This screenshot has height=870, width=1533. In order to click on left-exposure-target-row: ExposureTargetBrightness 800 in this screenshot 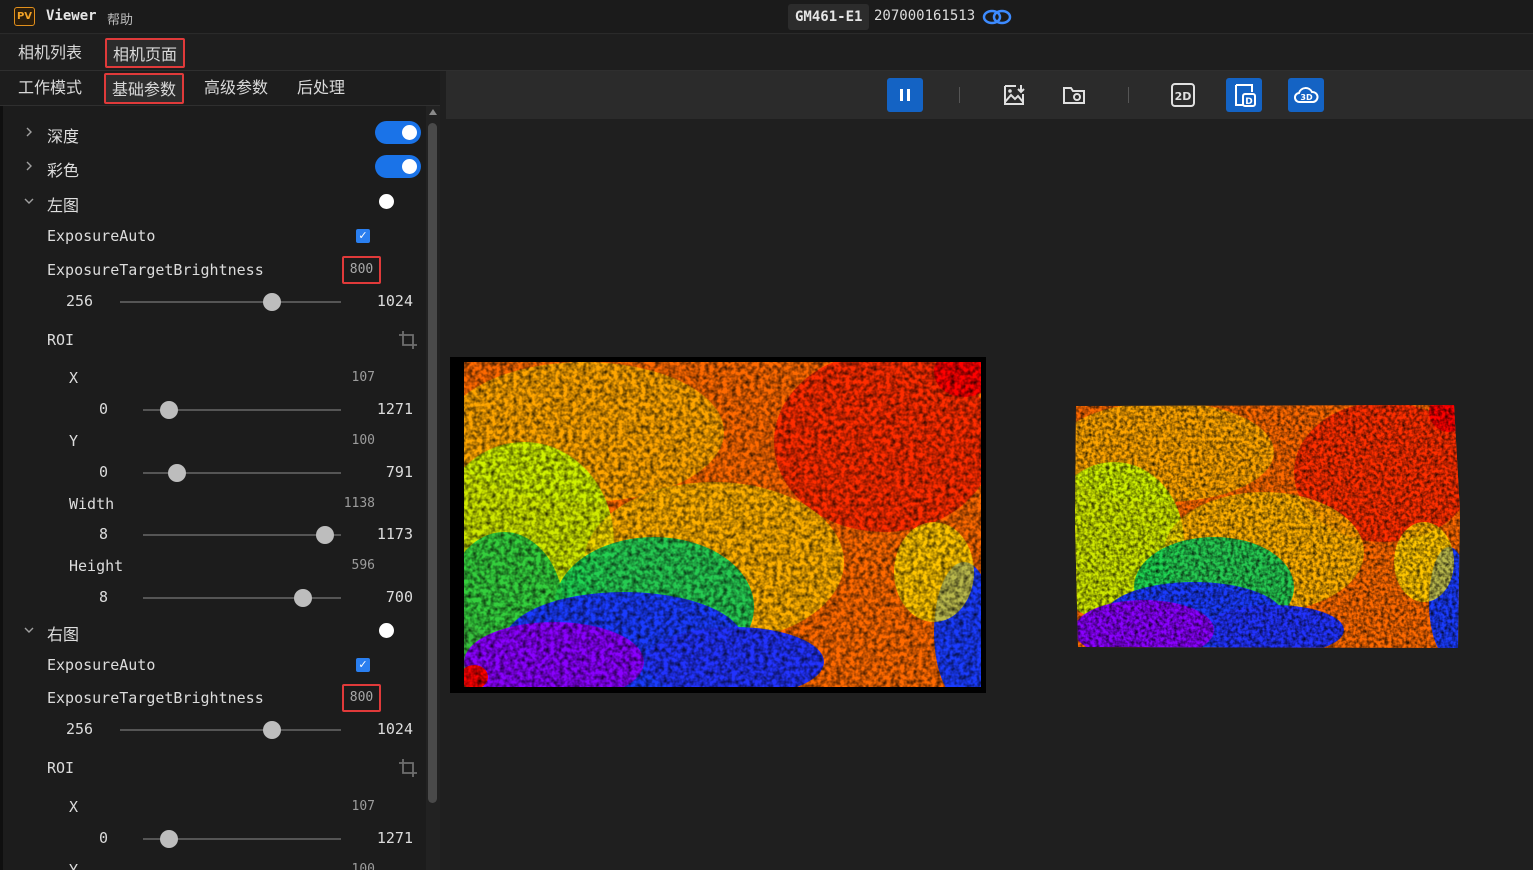, I will do `click(214, 271)`.